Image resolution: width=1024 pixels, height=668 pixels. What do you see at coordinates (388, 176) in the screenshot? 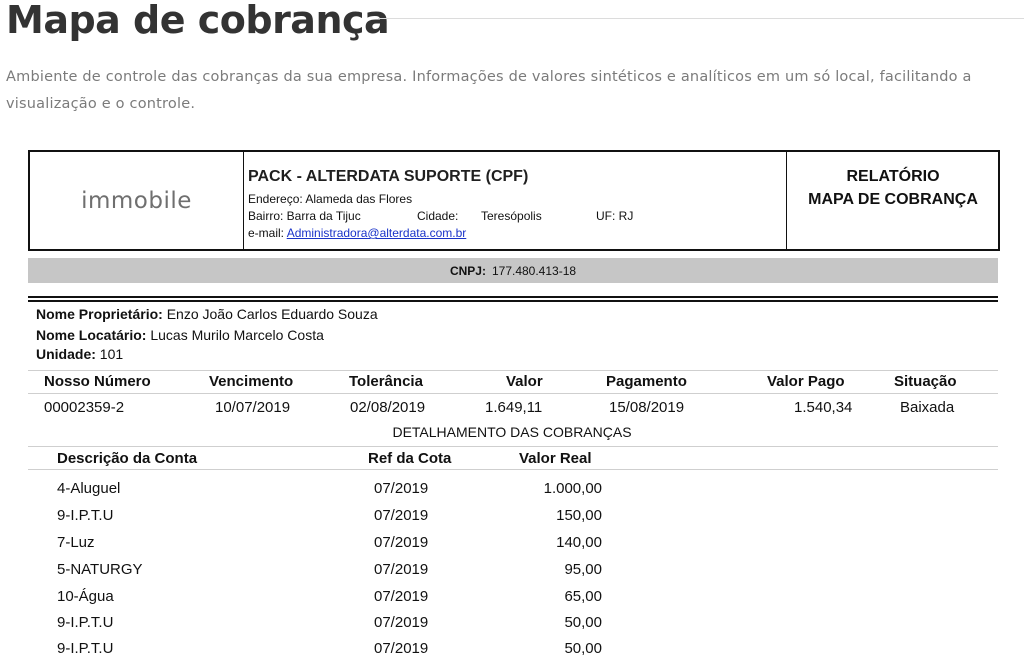
I see `company-name: PACK - ALTERDATA SUPORTE (CPF)` at bounding box center [388, 176].